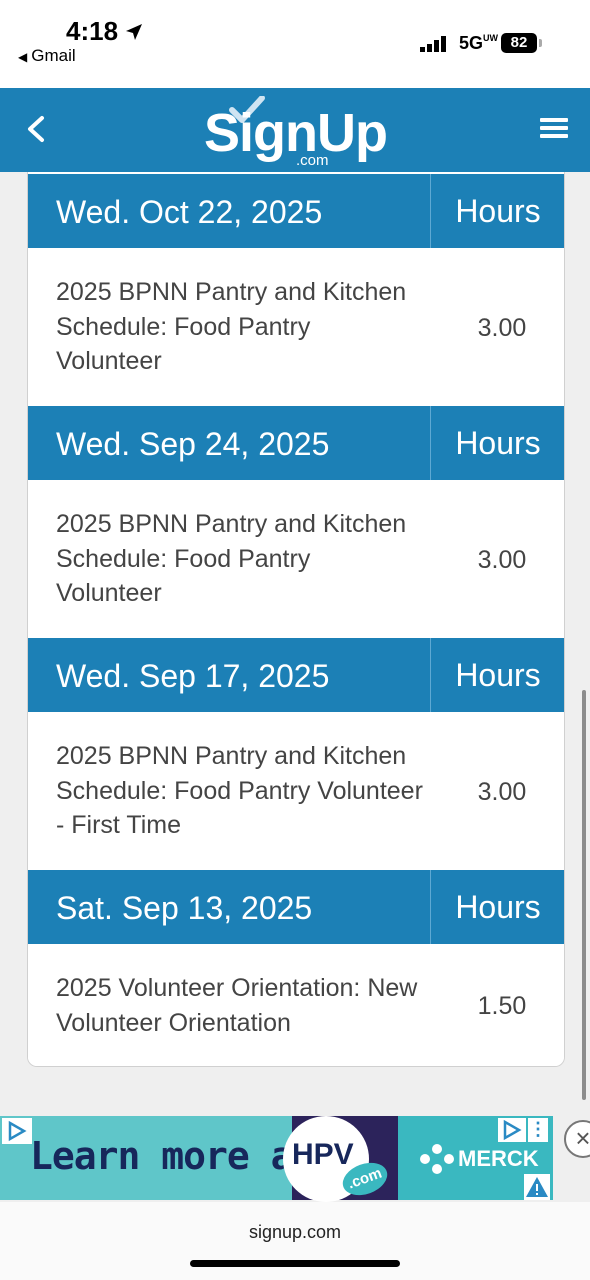 Image resolution: width=590 pixels, height=1280 pixels. What do you see at coordinates (92, 31) in the screenshot?
I see `clock-time: 4:18` at bounding box center [92, 31].